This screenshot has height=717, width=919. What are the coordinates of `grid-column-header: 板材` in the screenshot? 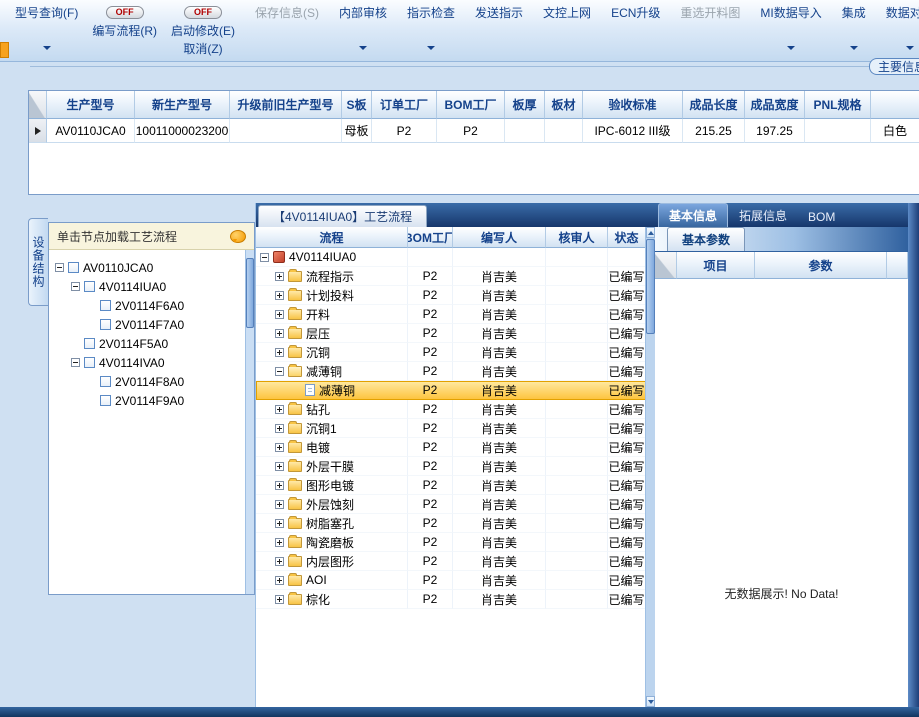 It's located at (564, 105).